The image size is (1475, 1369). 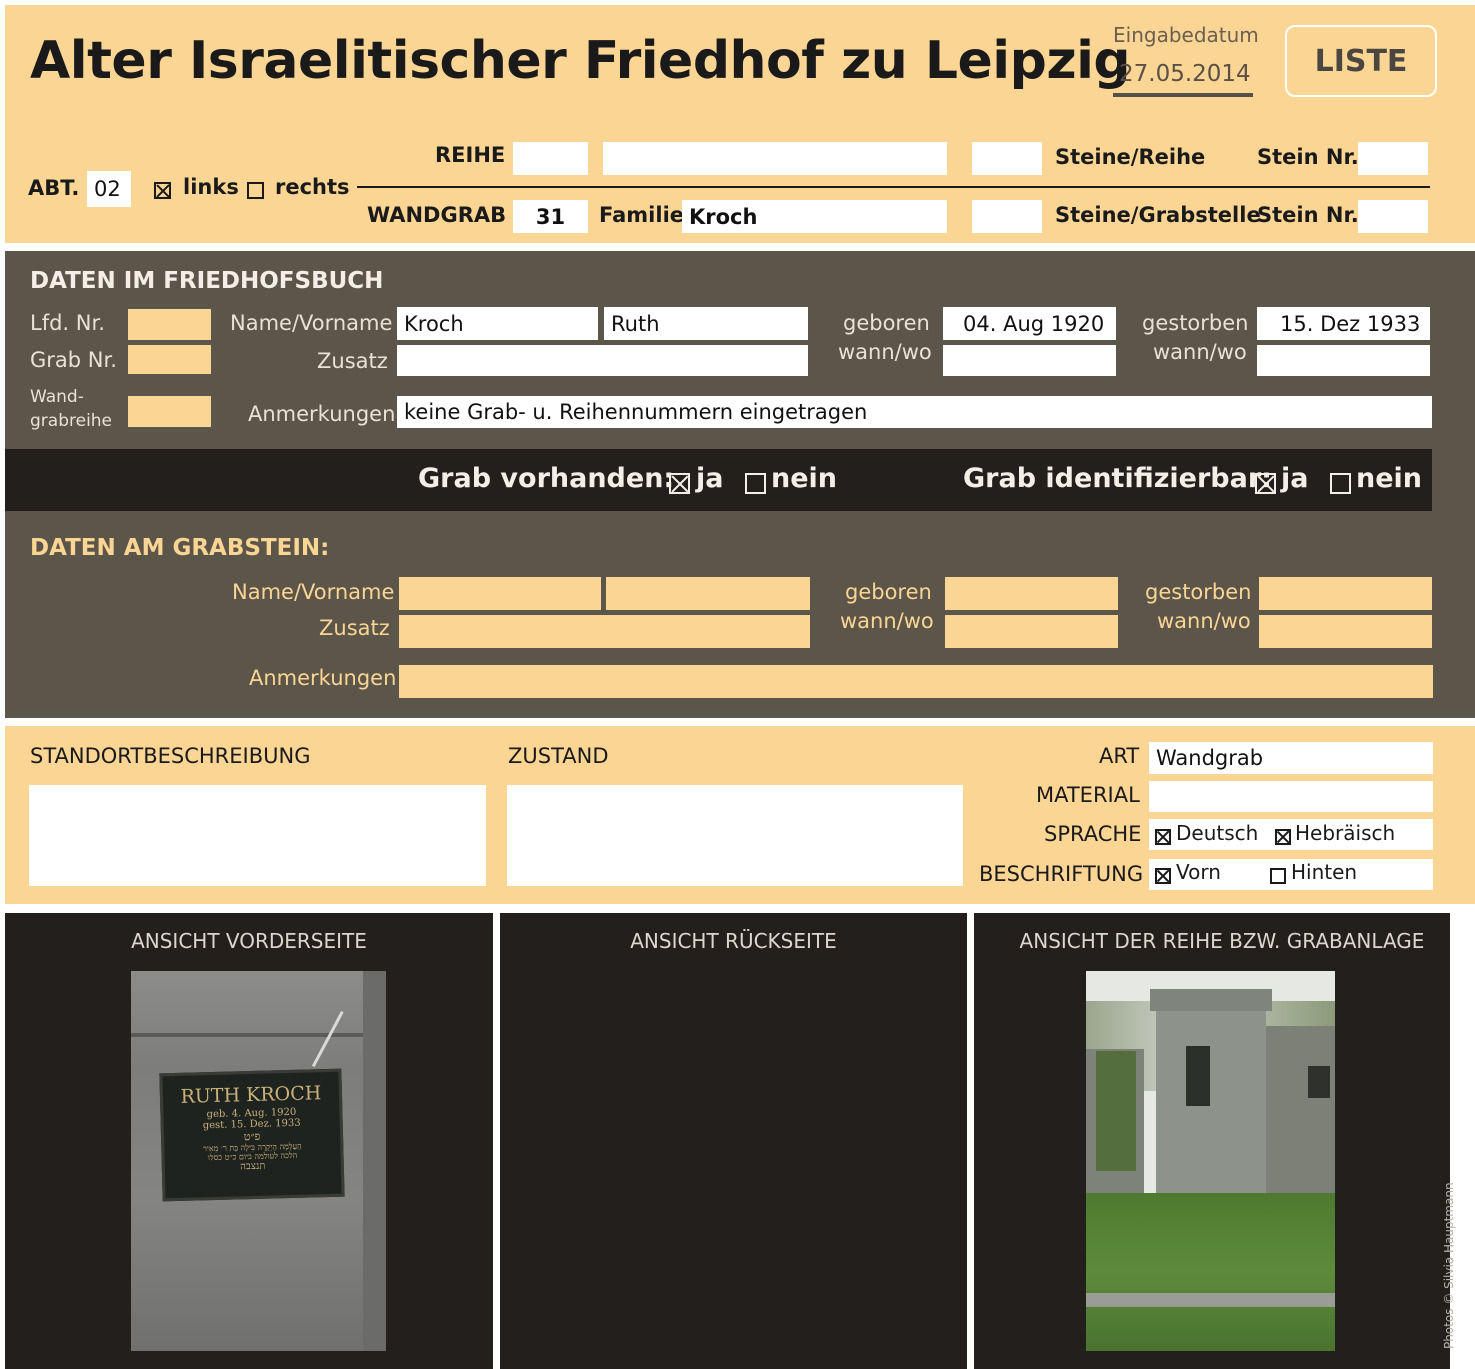 What do you see at coordinates (706, 323) in the screenshot?
I see `vorname-field: Ruth` at bounding box center [706, 323].